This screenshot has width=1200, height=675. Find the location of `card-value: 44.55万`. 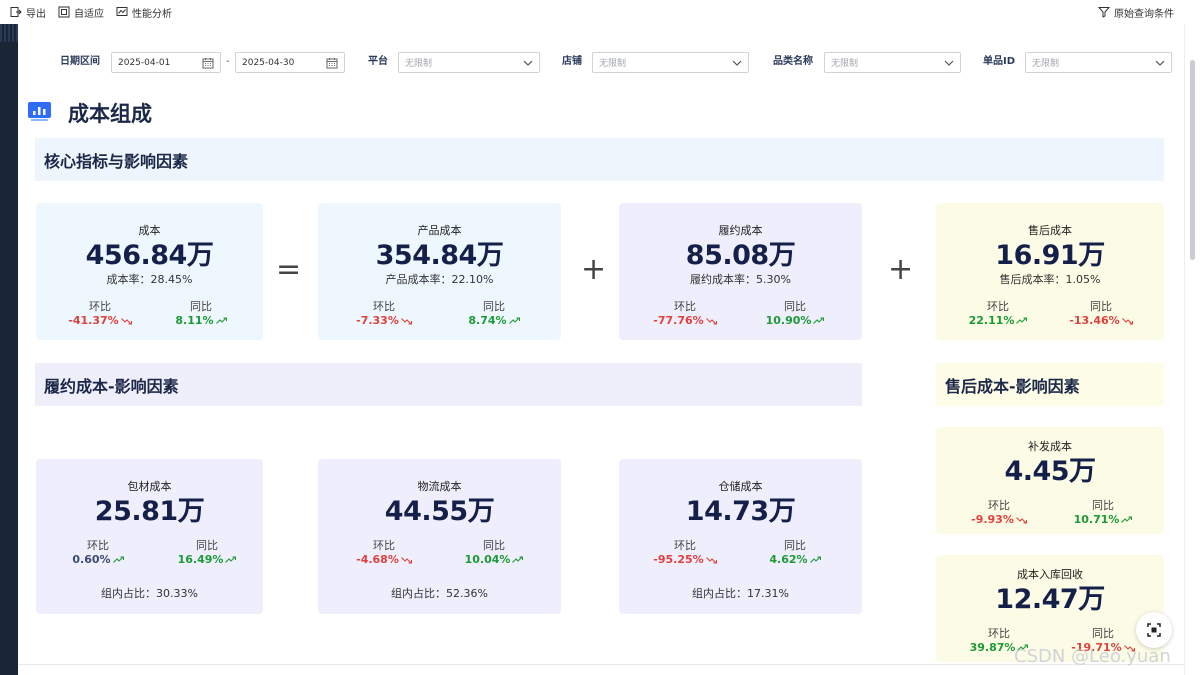

card-value: 44.55万 is located at coordinates (439, 511).